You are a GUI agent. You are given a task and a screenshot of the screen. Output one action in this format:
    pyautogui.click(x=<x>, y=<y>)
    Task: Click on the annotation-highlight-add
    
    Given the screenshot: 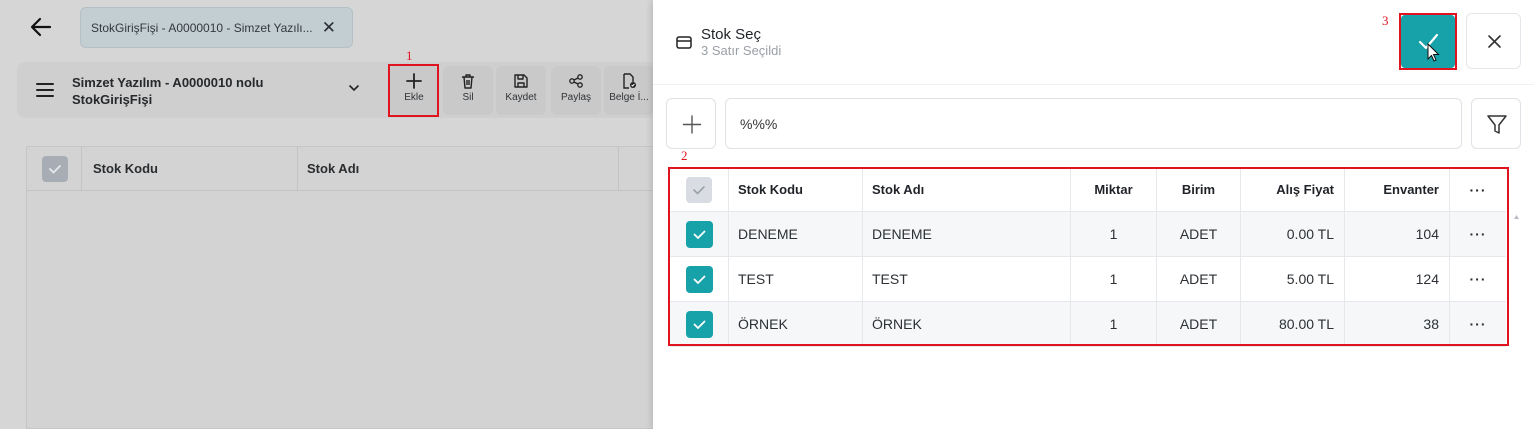 What is the action you would take?
    pyautogui.click(x=413, y=90)
    